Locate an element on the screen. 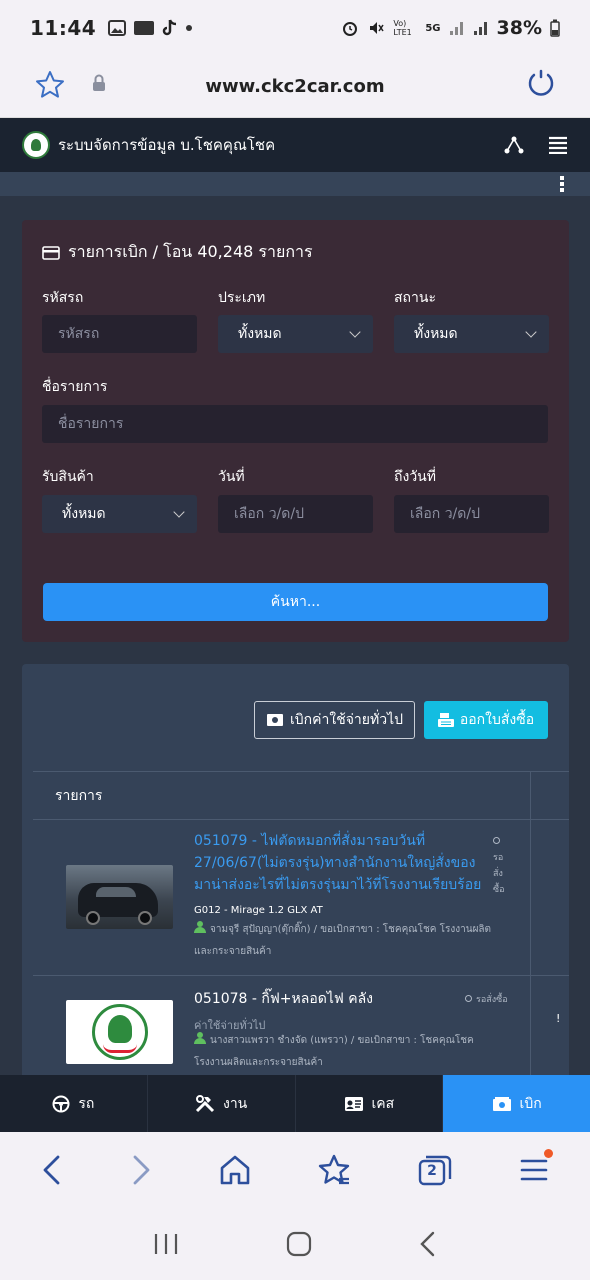 The image size is (590, 1280). item-name-input: ชื่อรายการ is located at coordinates (295, 424).